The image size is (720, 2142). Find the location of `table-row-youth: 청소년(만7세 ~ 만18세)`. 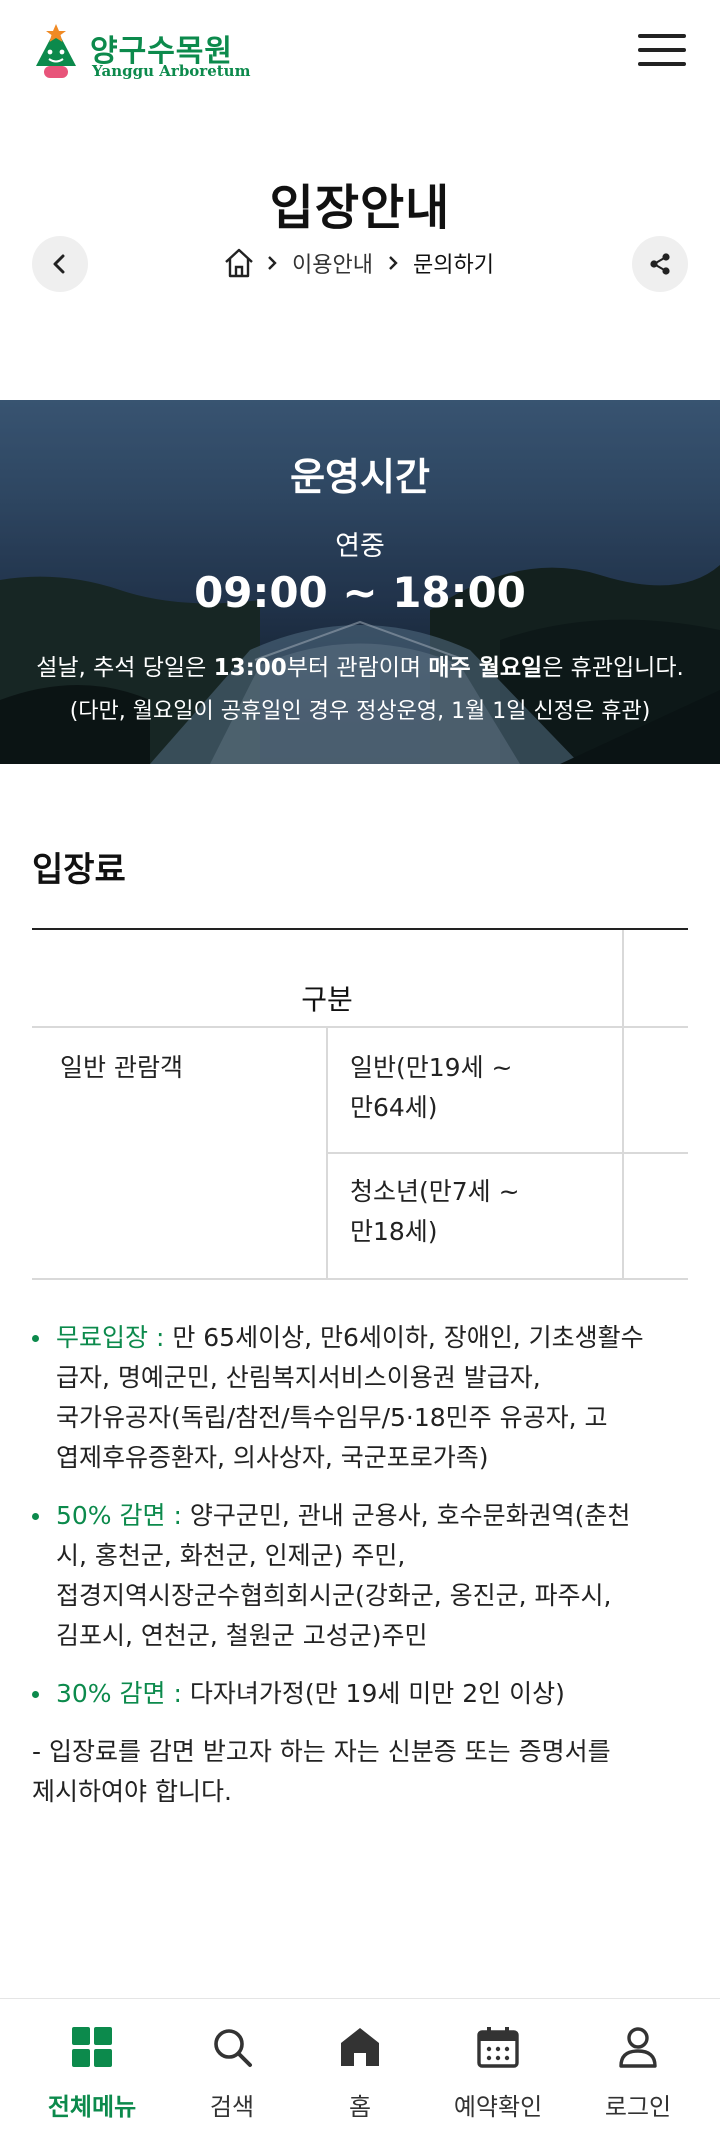

table-row-youth: 청소년(만7세 ~ 만18세) is located at coordinates (435, 1211).